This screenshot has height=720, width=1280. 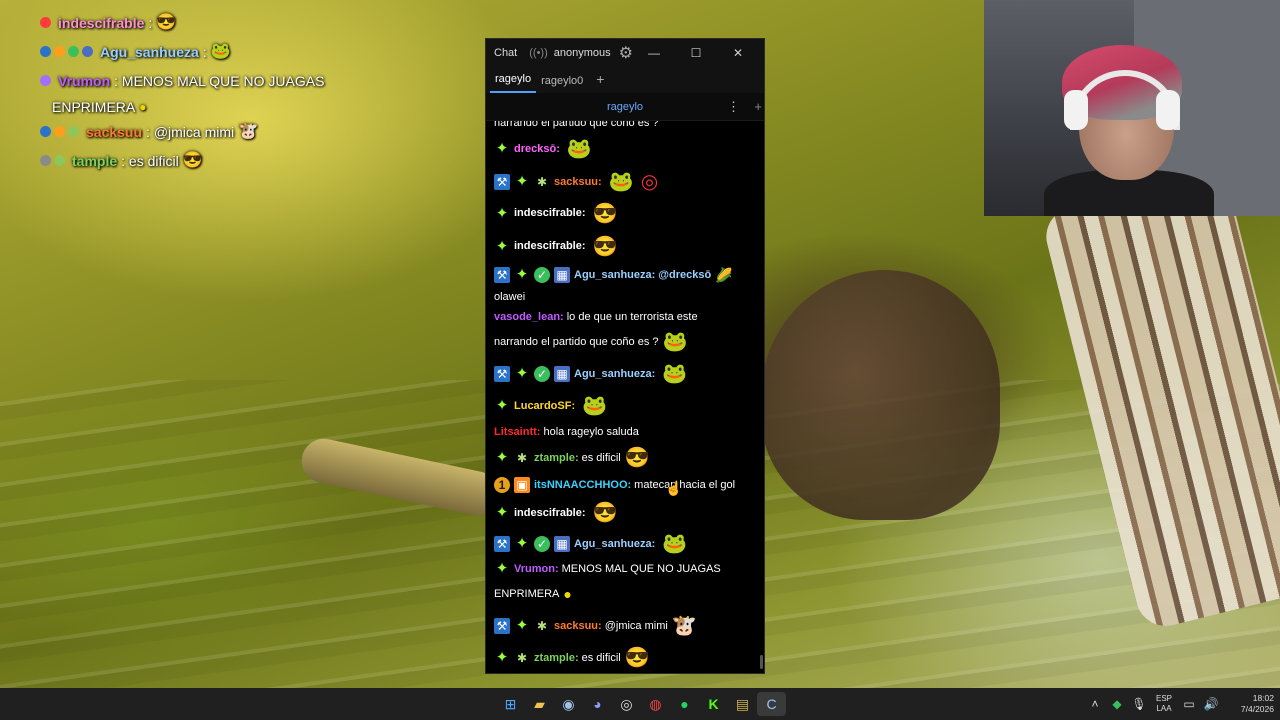 I want to click on game-icon: ▤, so click(x=742, y=704).